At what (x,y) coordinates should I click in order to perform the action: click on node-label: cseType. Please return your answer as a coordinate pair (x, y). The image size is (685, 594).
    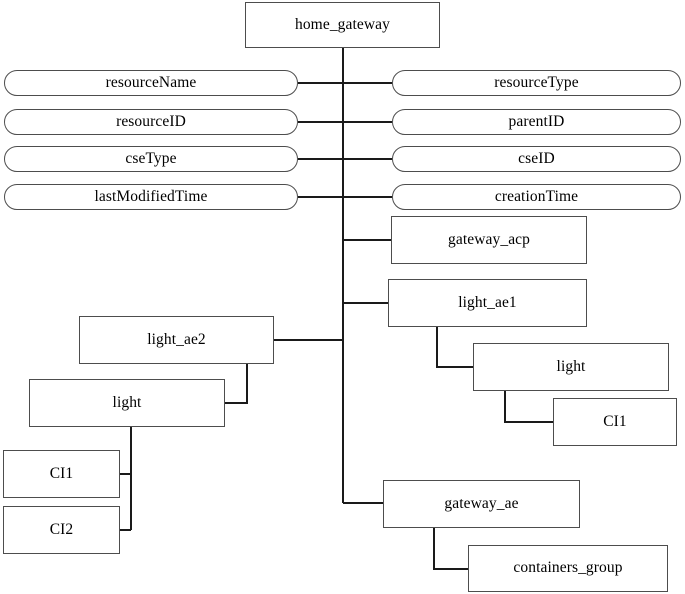
    Looking at the image, I should click on (151, 158).